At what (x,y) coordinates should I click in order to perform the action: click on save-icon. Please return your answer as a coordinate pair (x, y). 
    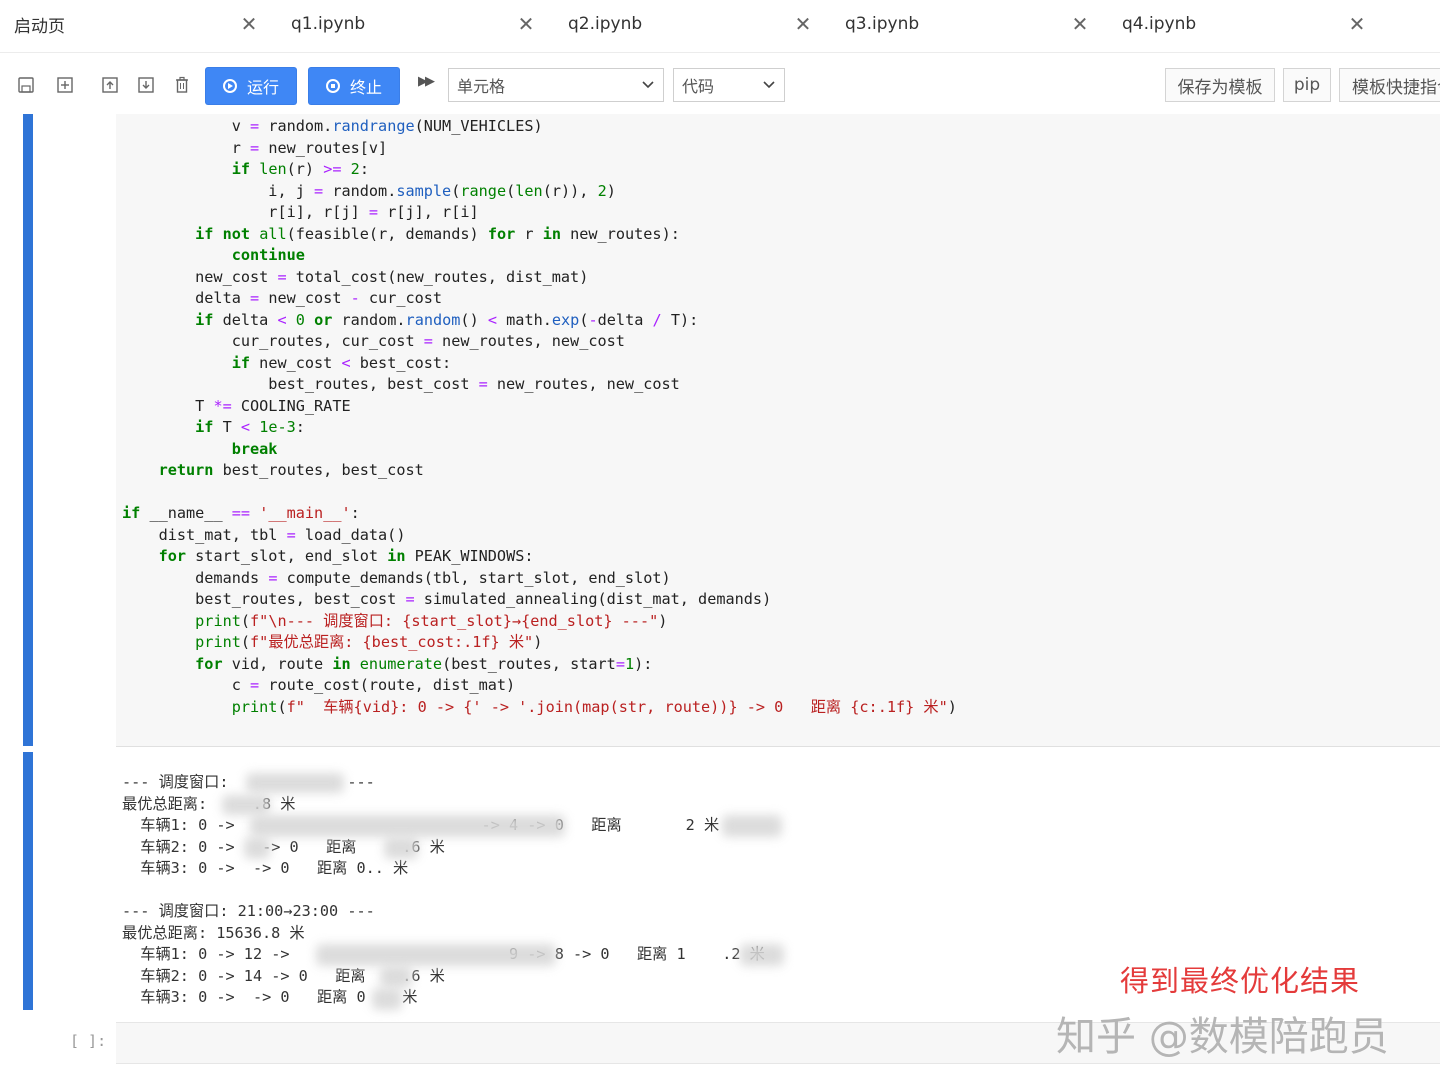
    Looking at the image, I should click on (26, 85).